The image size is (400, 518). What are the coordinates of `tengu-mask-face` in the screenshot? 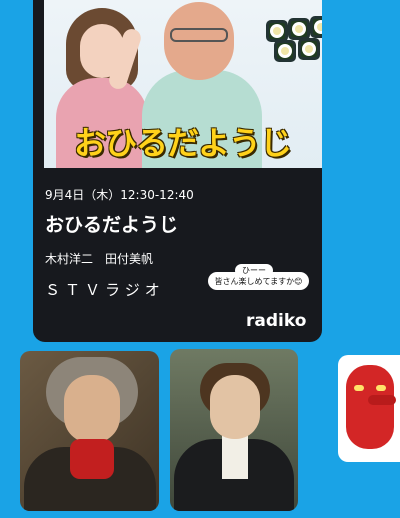 It's located at (370, 407).